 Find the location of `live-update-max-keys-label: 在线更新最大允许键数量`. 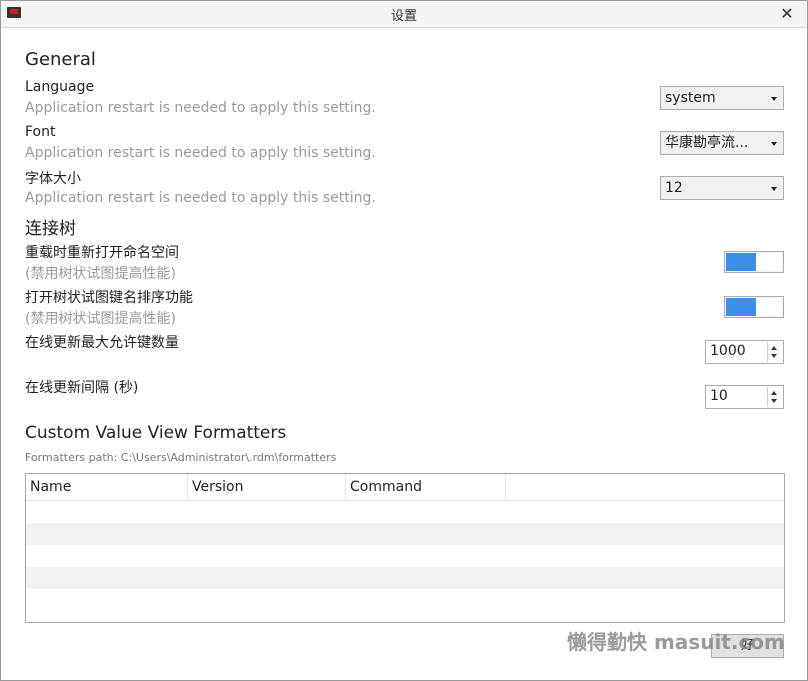

live-update-max-keys-label: 在线更新最大允许键数量 is located at coordinates (102, 343).